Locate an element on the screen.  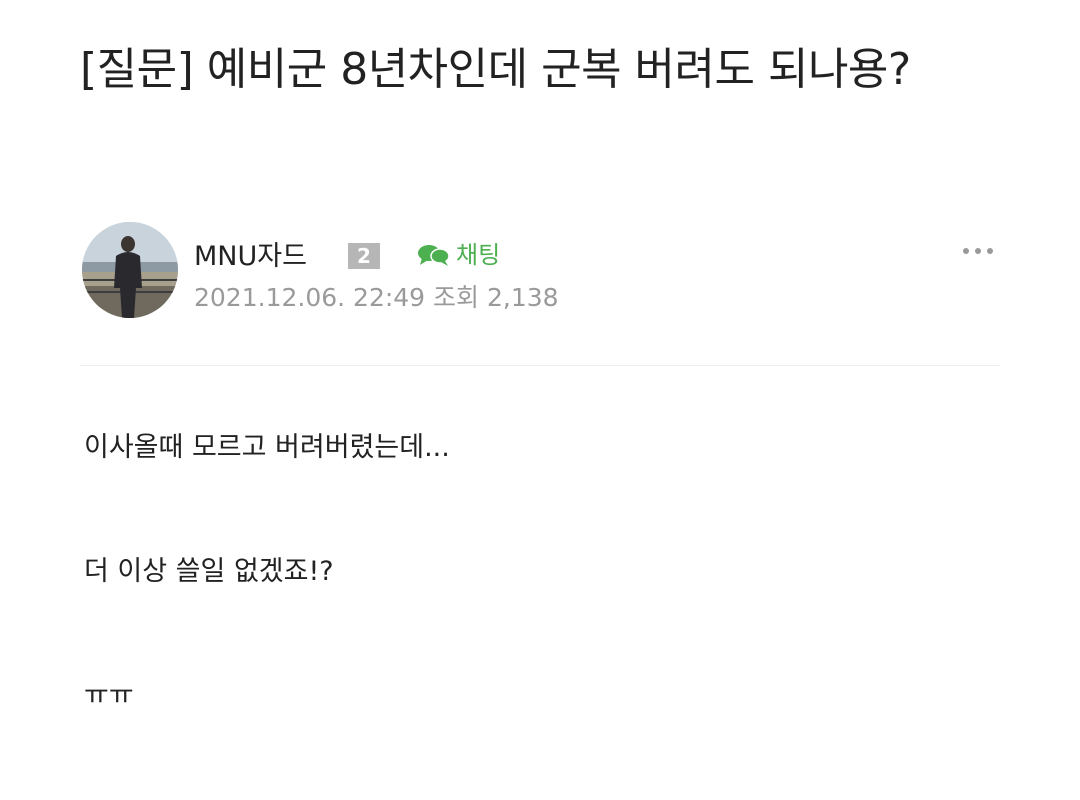
level-badge: 2 is located at coordinates (364, 256).